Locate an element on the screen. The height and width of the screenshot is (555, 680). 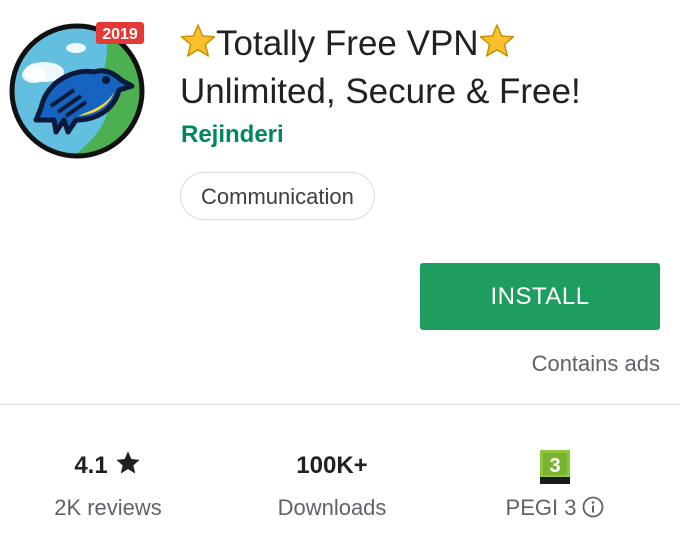
content-rating-stat: 3 PEGI 3 is located at coordinates (555, 484).